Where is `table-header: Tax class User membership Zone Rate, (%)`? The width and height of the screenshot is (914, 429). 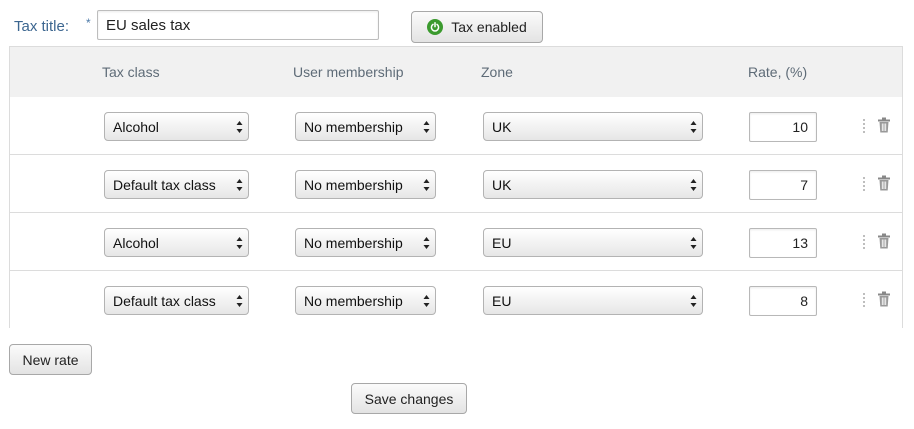 table-header: Tax class User membership Zone Rate, (%) is located at coordinates (456, 72).